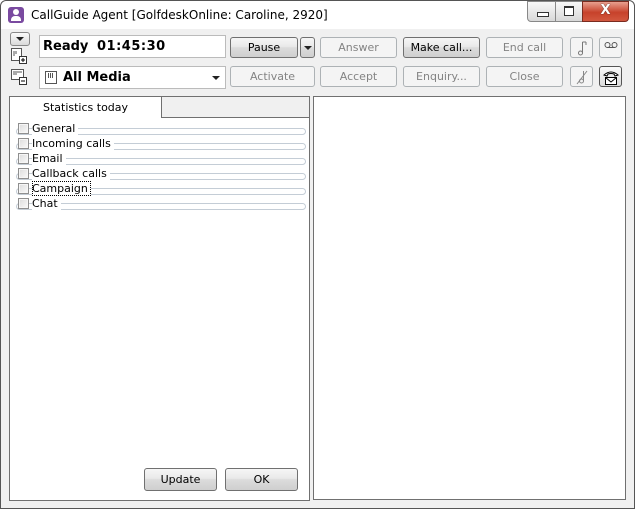  What do you see at coordinates (524, 47) in the screenshot?
I see `end-call-button: End call` at bounding box center [524, 47].